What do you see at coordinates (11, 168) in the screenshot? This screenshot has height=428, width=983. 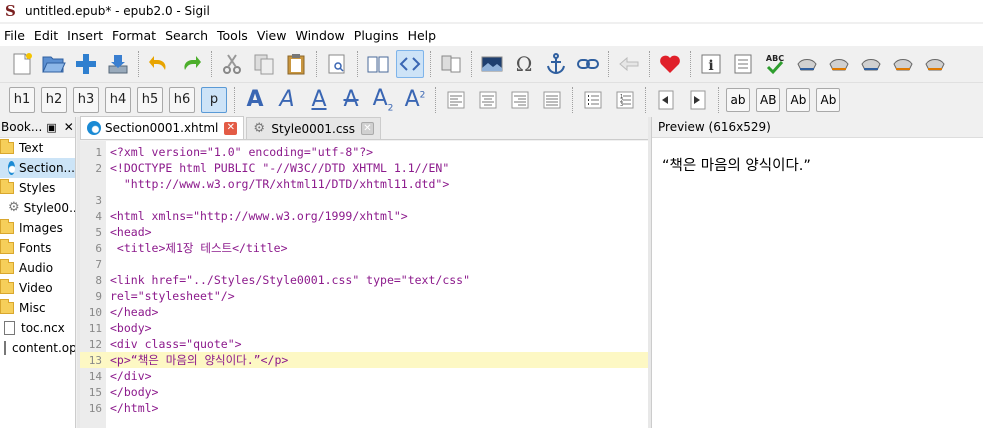 I see `html-file-icon` at bounding box center [11, 168].